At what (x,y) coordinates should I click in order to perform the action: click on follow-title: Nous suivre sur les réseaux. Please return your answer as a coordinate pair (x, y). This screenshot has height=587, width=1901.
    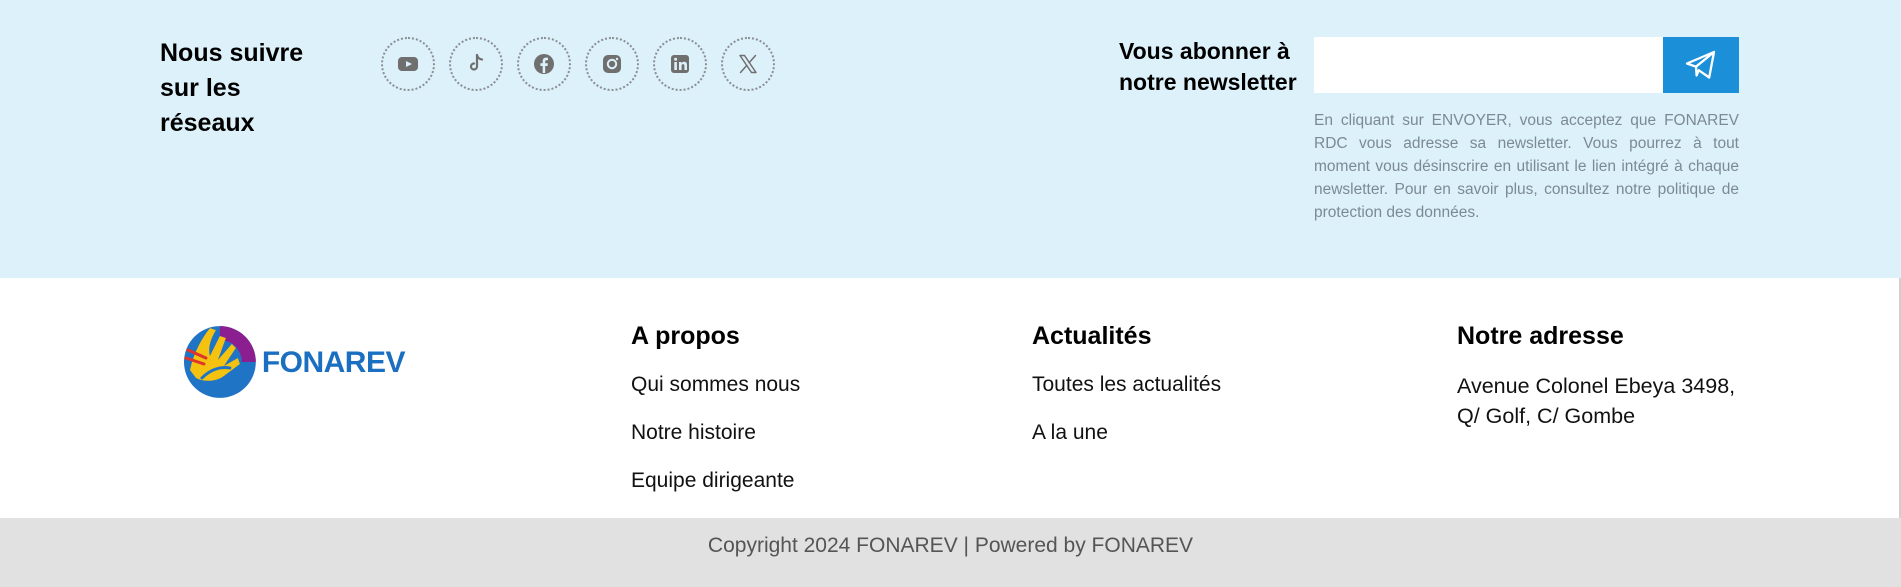
    Looking at the image, I should click on (232, 88).